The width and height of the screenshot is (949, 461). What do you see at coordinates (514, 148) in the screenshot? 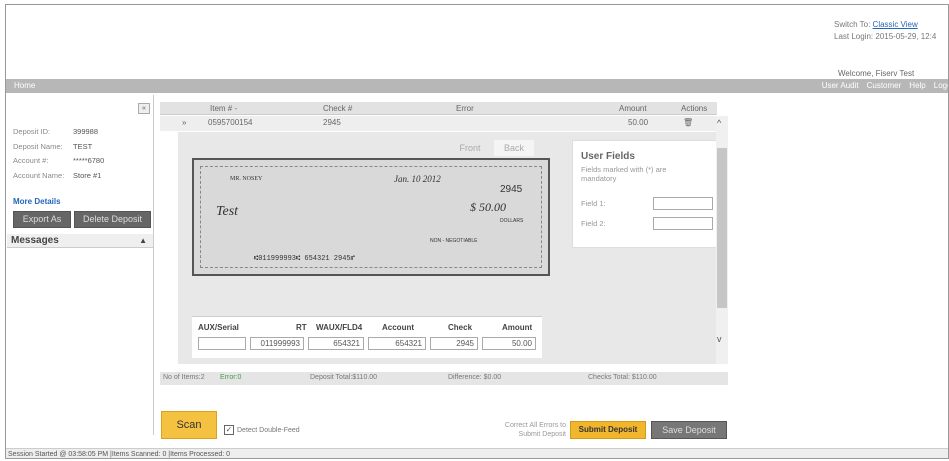
I see `tab-back: Back` at bounding box center [514, 148].